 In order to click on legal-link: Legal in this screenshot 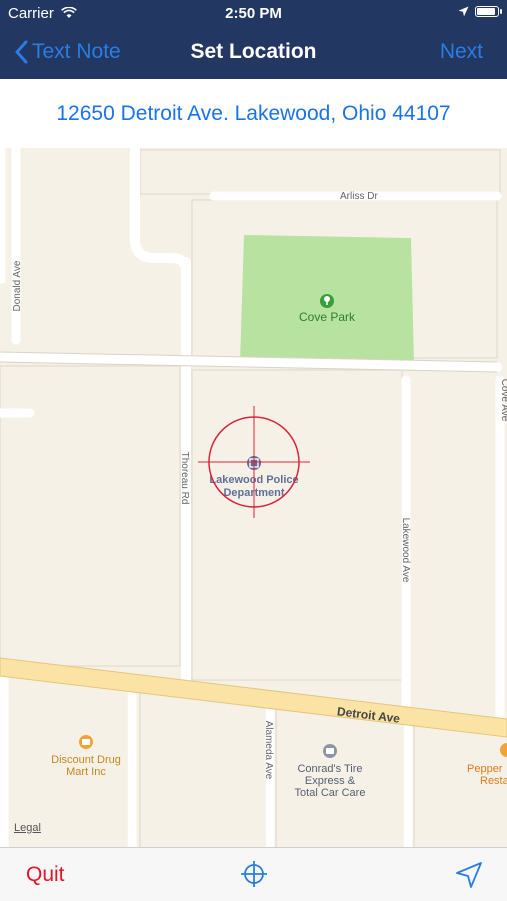, I will do `click(27, 828)`.